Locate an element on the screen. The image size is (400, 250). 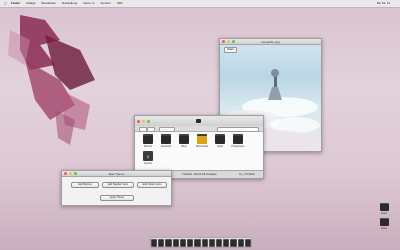
folder-network-icon is located at coordinates (166, 139).